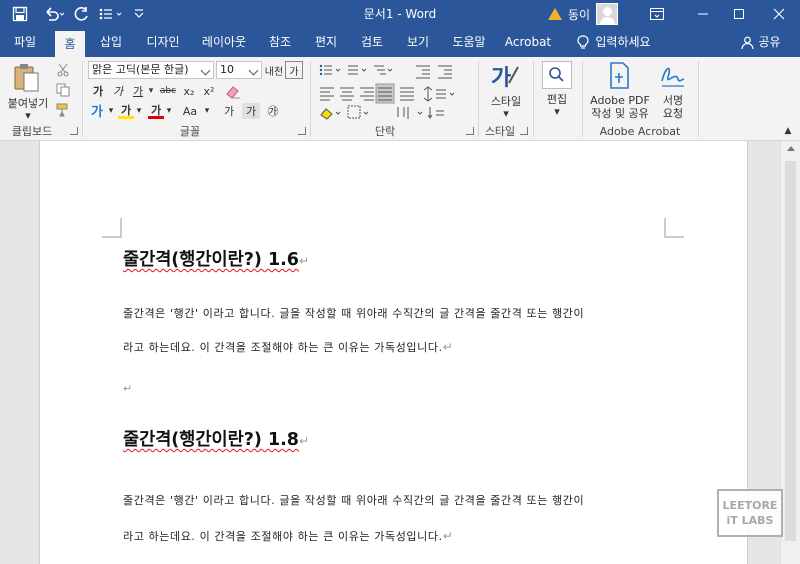  I want to click on title-bar: 문서1 - Word 동이, so click(400, 14).